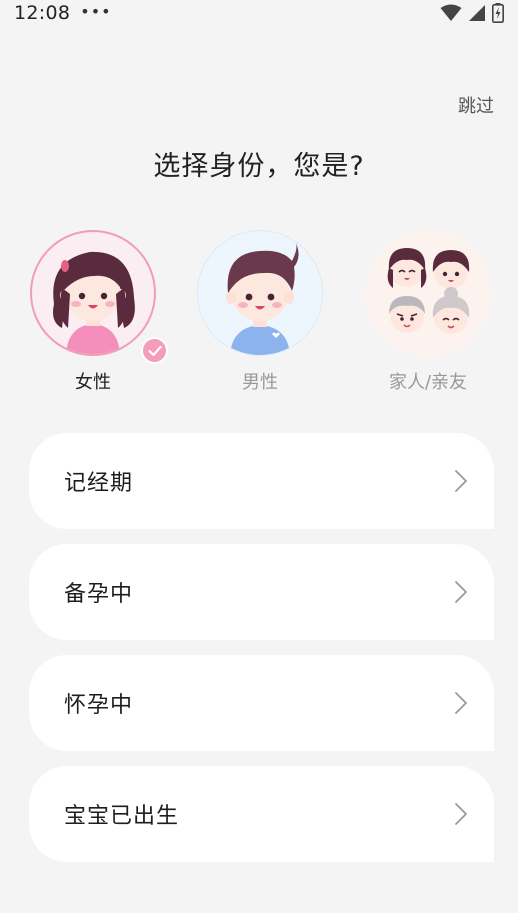 This screenshot has height=913, width=518. I want to click on option-period-tracking: 记经期, so click(261, 481).